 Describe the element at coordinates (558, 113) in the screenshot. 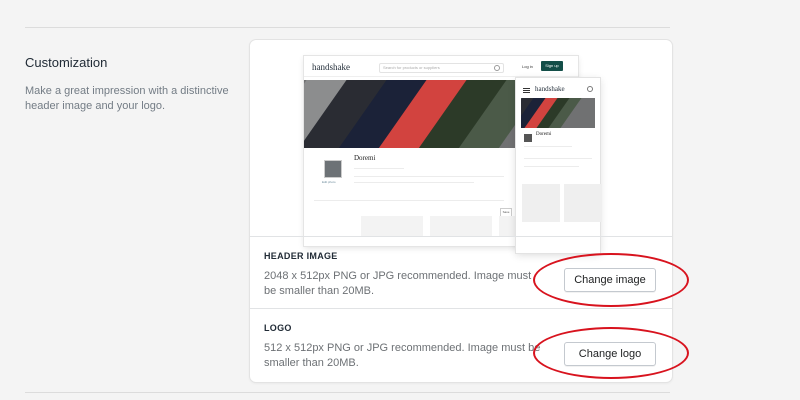

I see `mobile-preview-header-image` at that location.